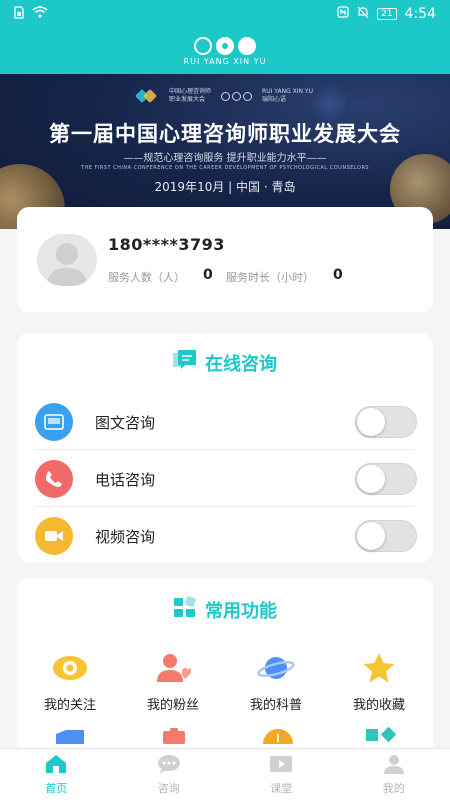 The width and height of the screenshot is (450, 800). What do you see at coordinates (172, 705) in the screenshot?
I see `function-label: 我的粉丝` at bounding box center [172, 705].